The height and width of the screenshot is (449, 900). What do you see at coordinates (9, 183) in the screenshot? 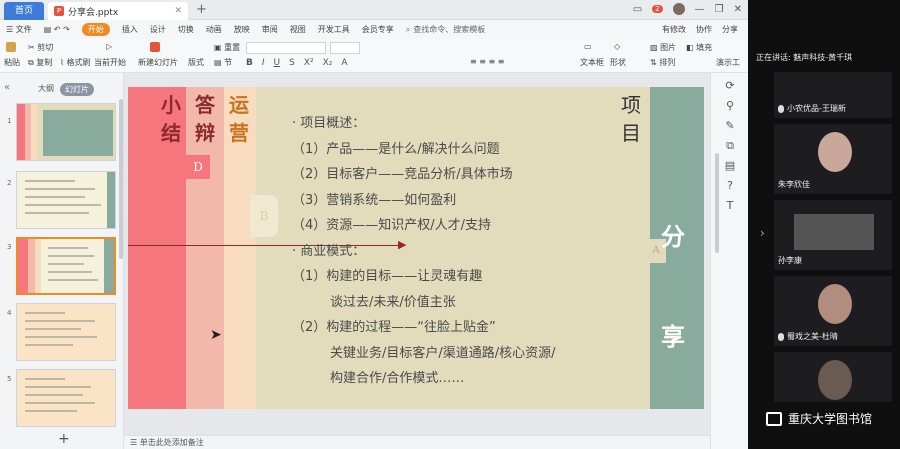
I see `thumb-number: 2` at bounding box center [9, 183].